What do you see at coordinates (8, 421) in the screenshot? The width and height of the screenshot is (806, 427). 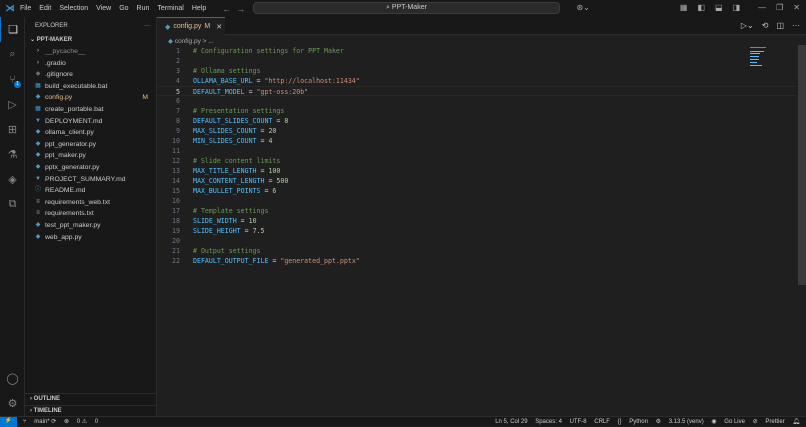 I see `remote-indicator-icon: ⚡` at bounding box center [8, 421].